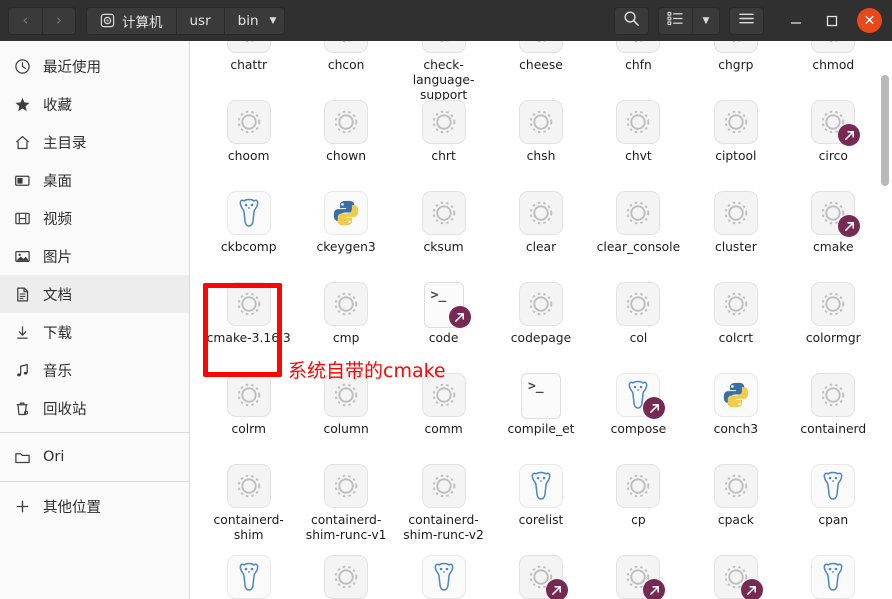  Describe the element at coordinates (94, 142) in the screenshot. I see `sidebar-item-主目录: 主目录` at that location.